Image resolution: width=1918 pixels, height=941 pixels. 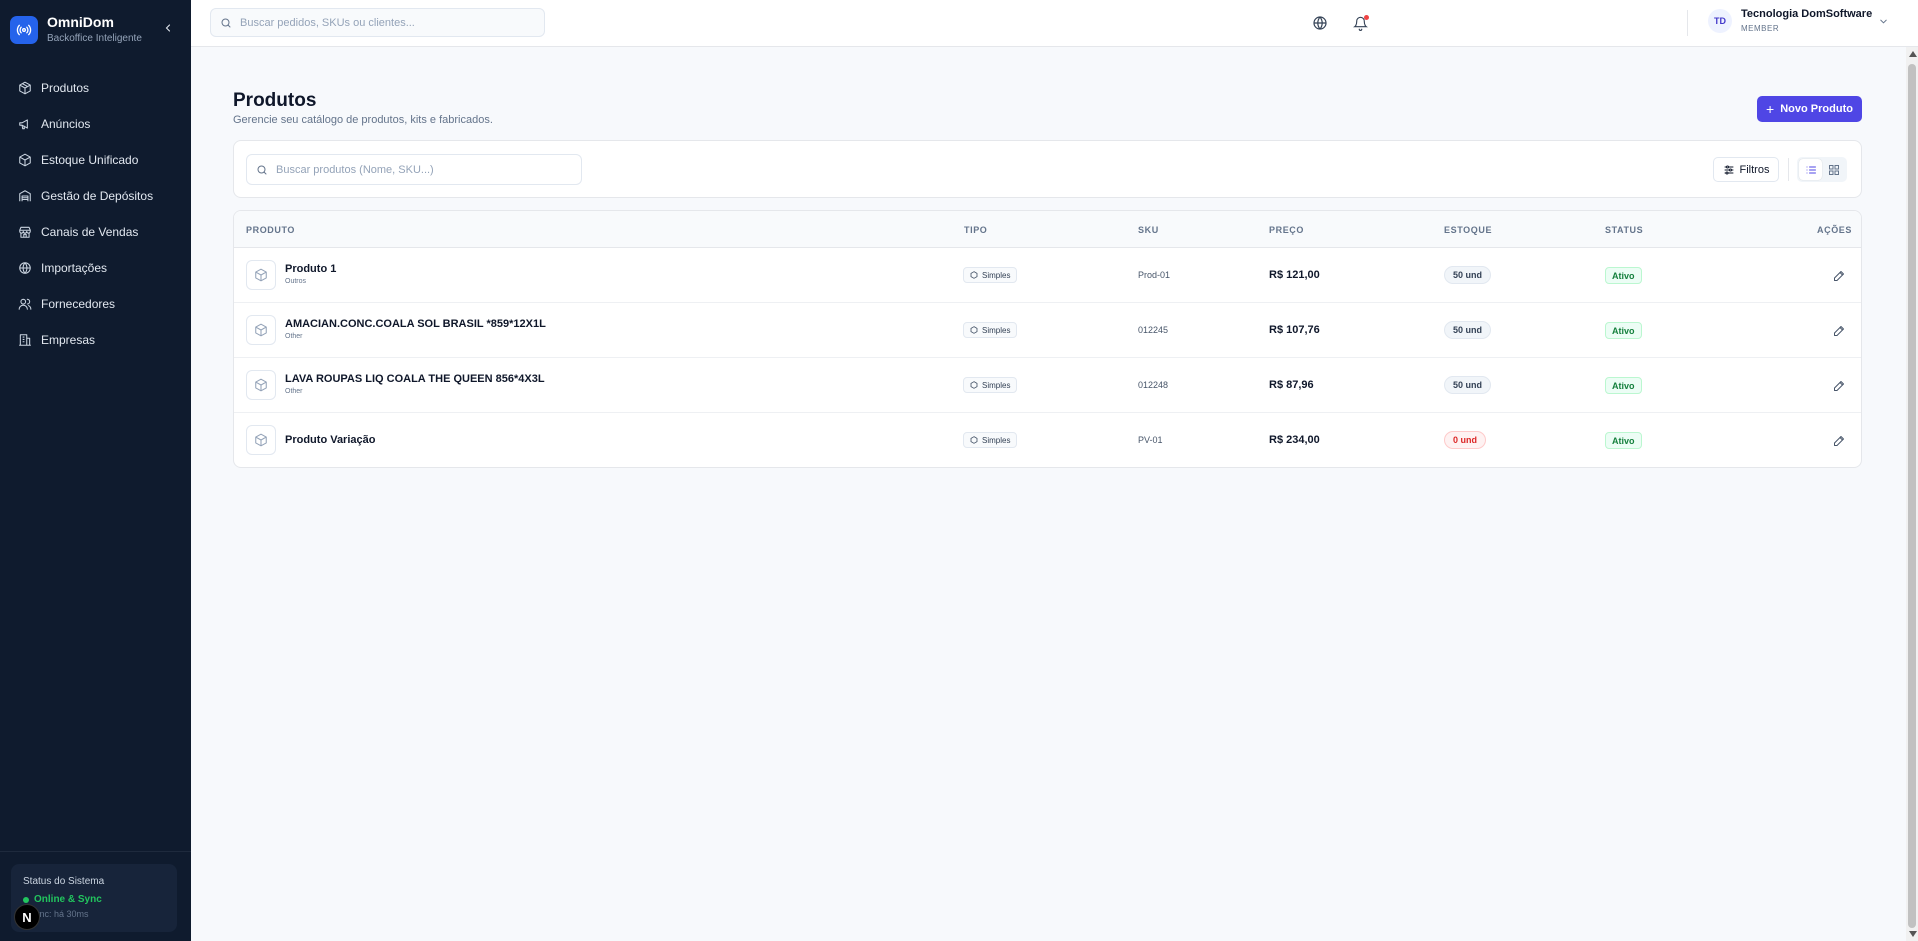 I want to click on brand: OmniDom Backoffice Inteligente, so click(x=76, y=29).